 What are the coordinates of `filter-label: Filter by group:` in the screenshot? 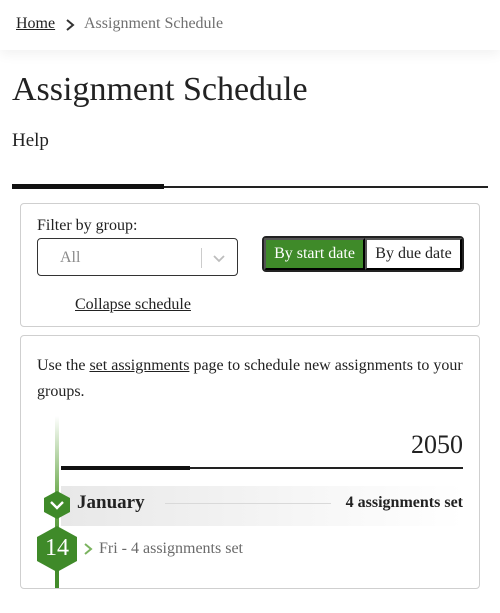 It's located at (87, 225).